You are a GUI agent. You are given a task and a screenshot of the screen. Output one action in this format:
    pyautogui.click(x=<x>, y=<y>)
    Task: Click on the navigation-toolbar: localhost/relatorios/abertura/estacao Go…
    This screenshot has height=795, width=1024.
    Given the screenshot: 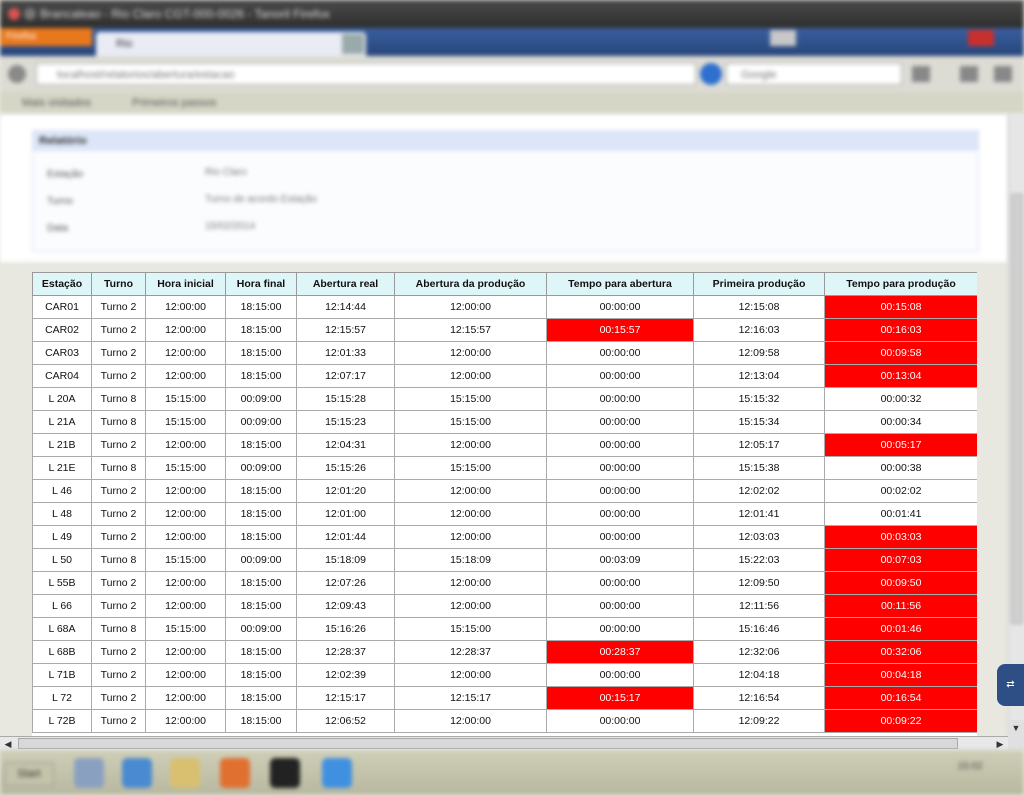 What is the action you would take?
    pyautogui.click(x=512, y=74)
    